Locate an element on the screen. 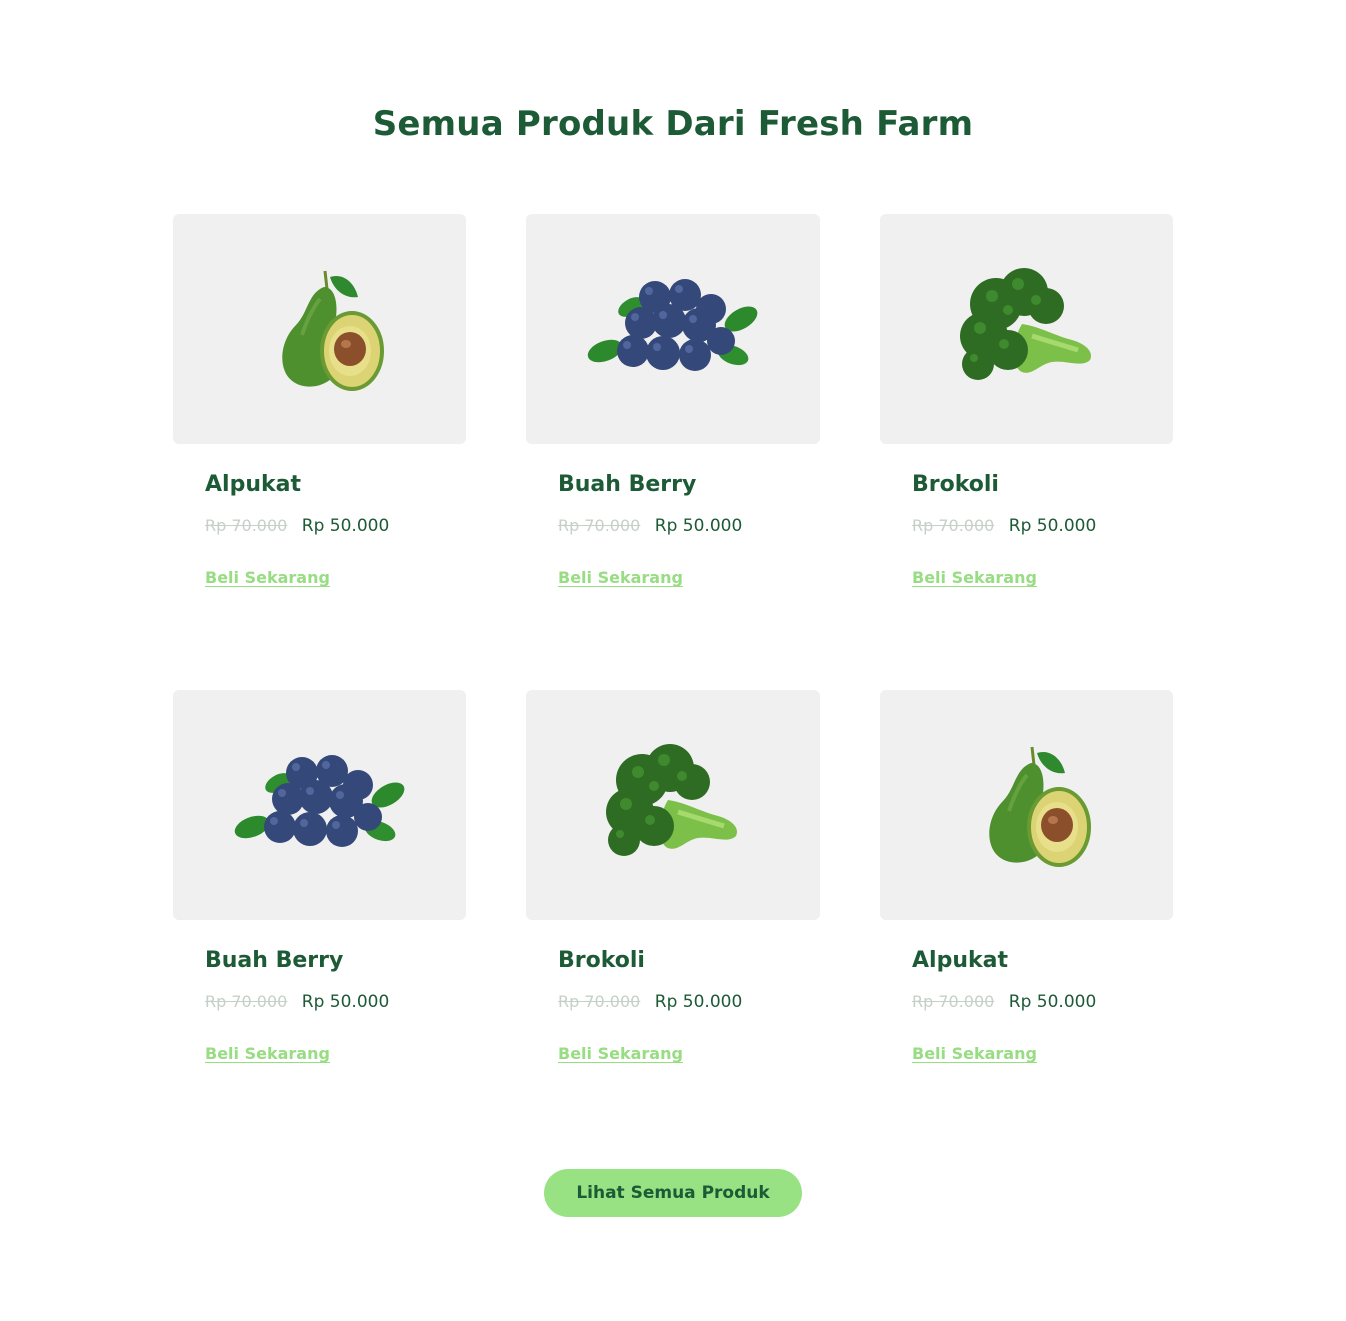 Image resolution: width=1346 pixels, height=1321 pixels. section-title: Semua Produk Dari Fresh Farm is located at coordinates (673, 124).